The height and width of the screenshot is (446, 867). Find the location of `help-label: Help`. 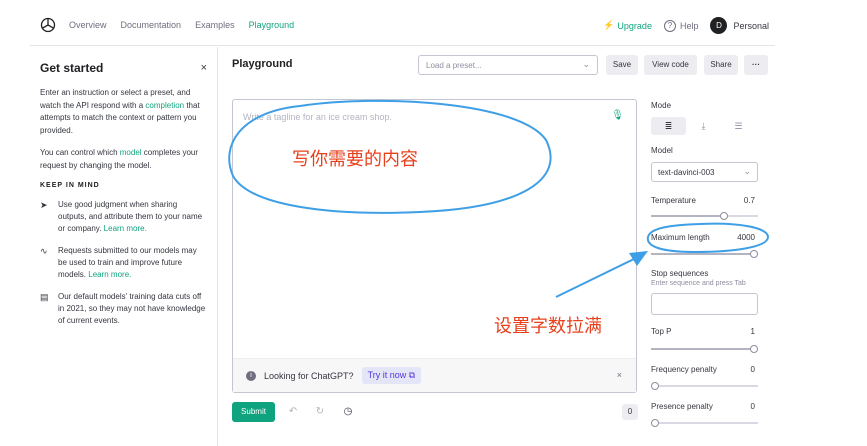

help-label: Help is located at coordinates (689, 25).